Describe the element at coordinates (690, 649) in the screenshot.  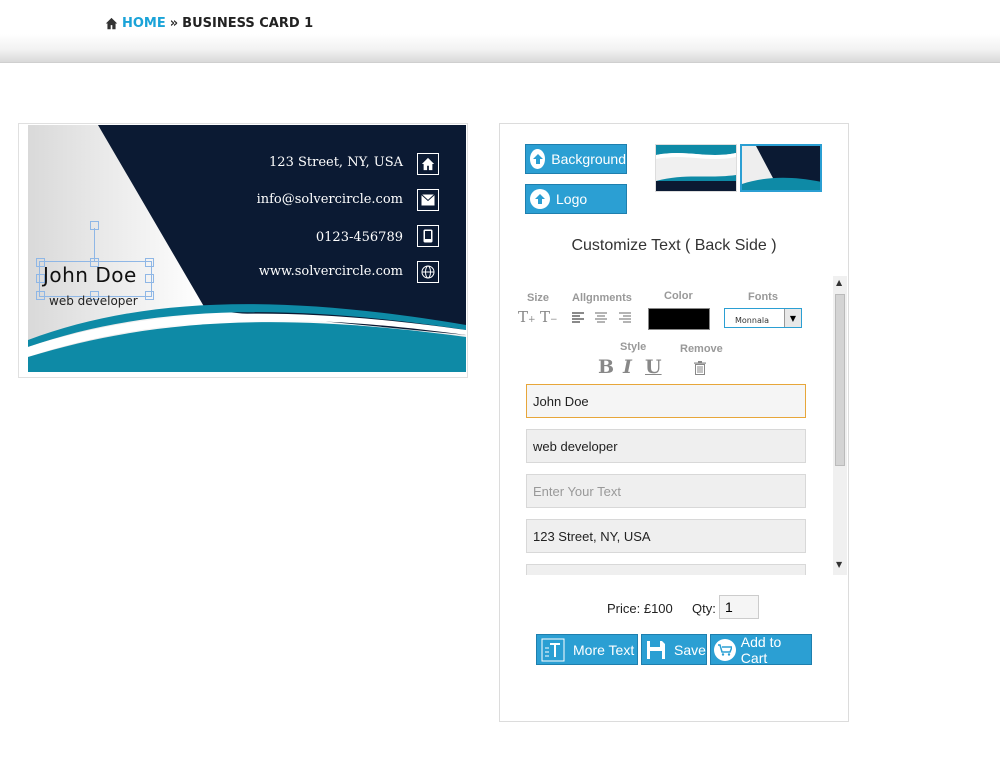
I see `save-label: Save` at that location.